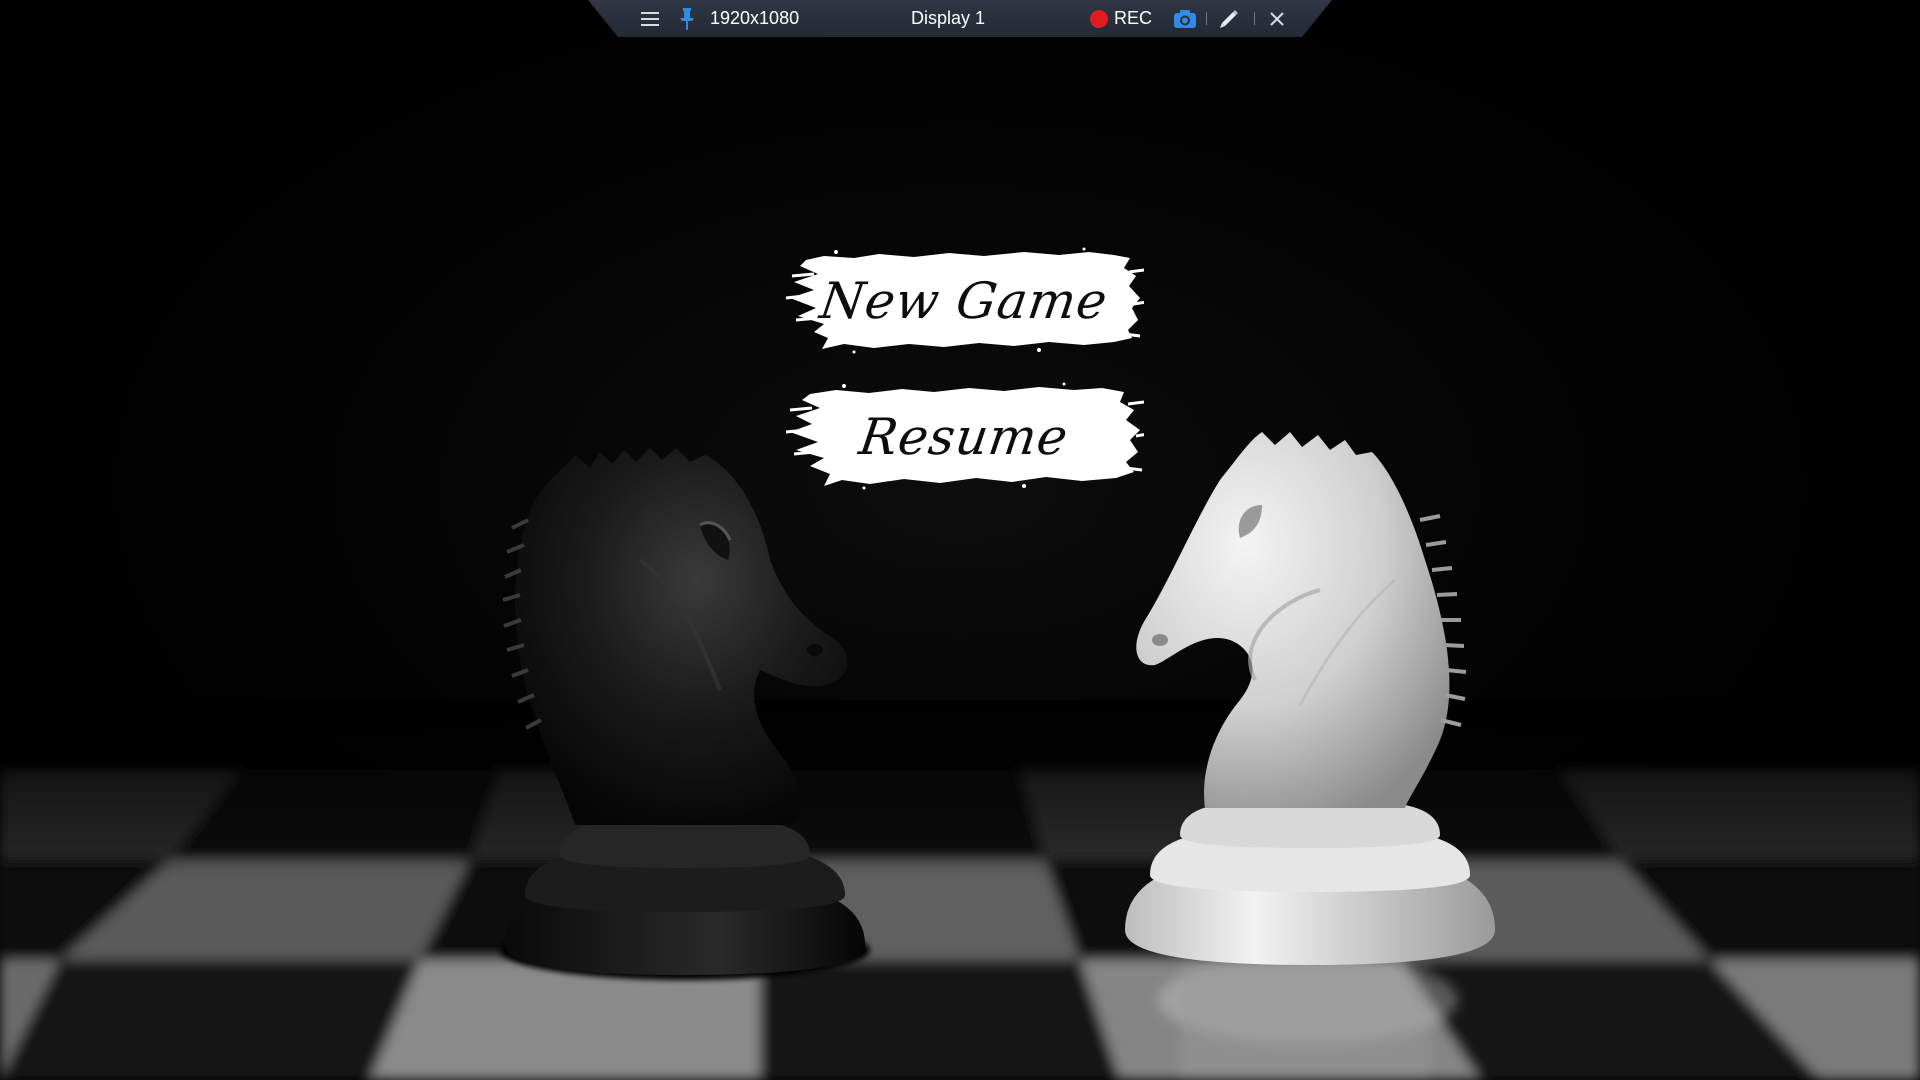 Image resolution: width=1920 pixels, height=1080 pixels. I want to click on white-knight-piece, so click(1310, 698).